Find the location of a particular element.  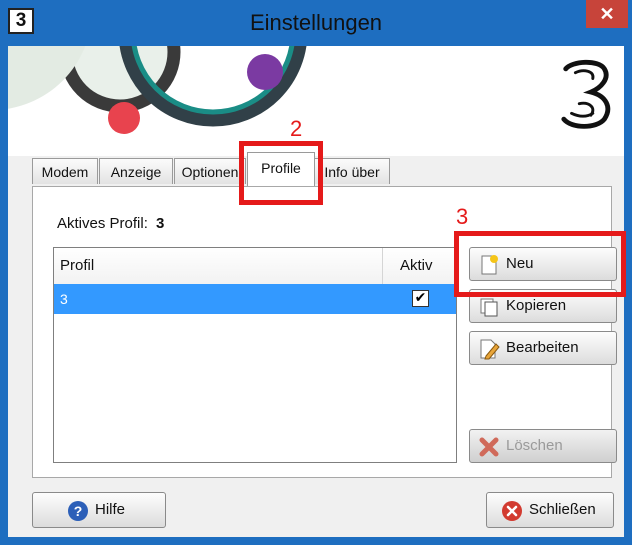

aktiv-checkbox: ✔ is located at coordinates (420, 298).